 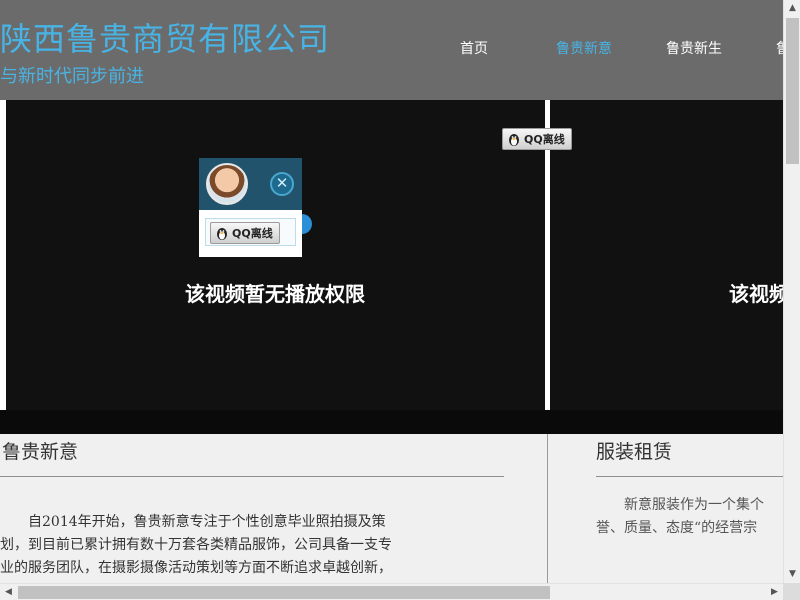 I want to click on customer-service-avatar, so click(x=227, y=184).